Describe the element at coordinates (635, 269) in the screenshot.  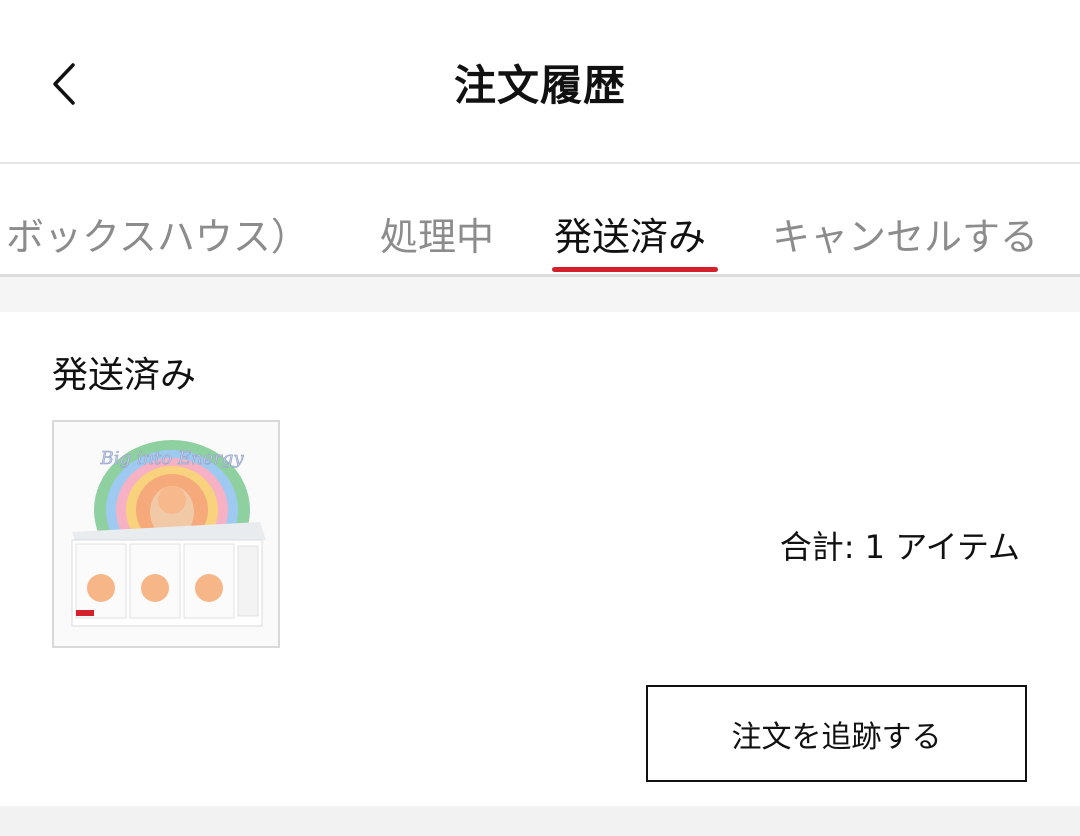
I see `active-tab-indicator` at that location.